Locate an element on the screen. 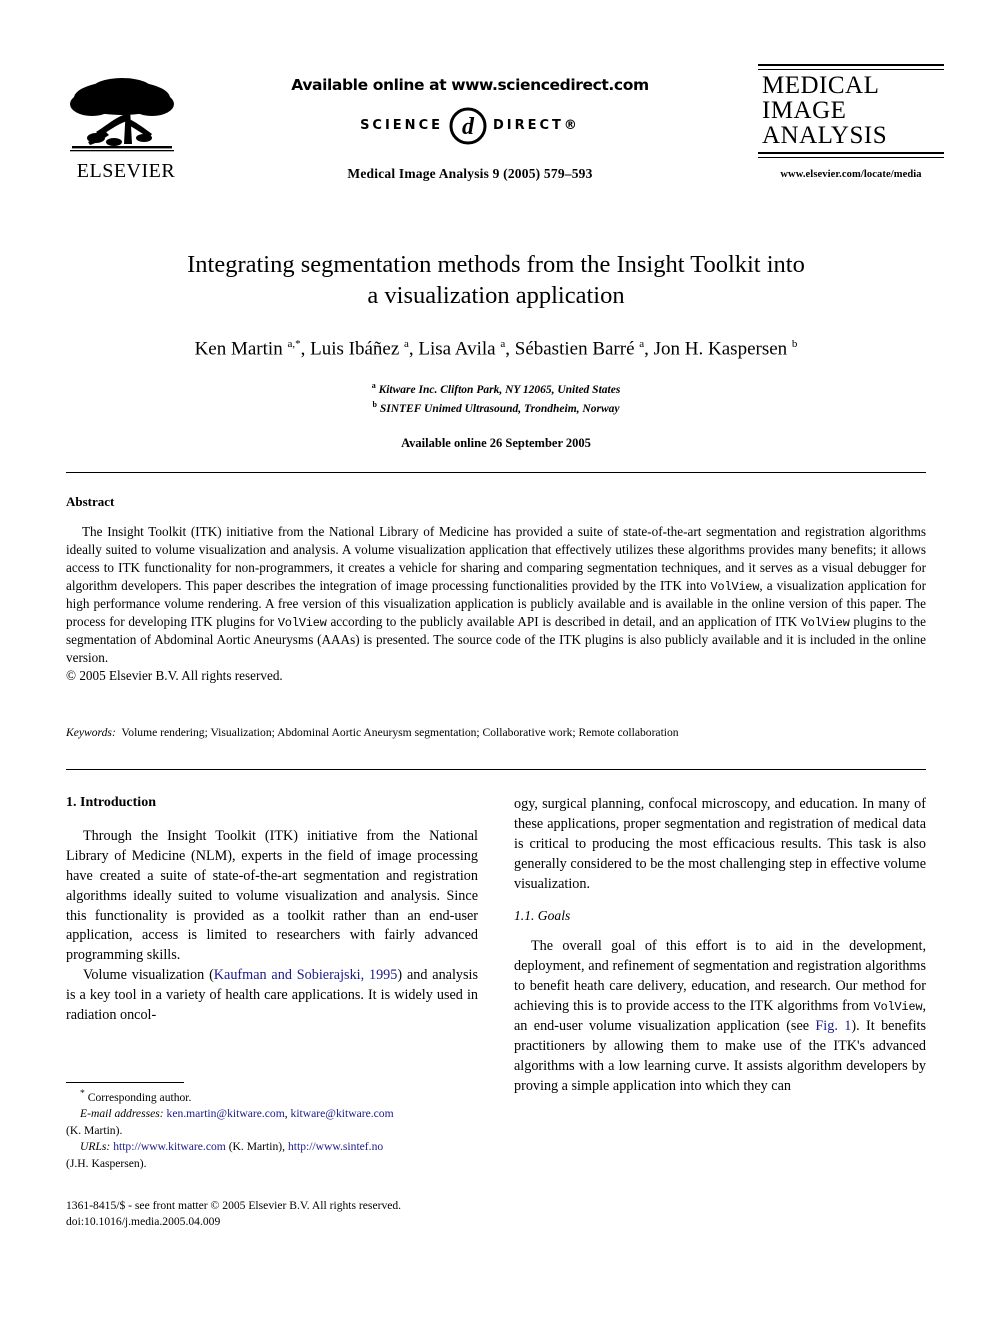 The image size is (992, 1323). elsevier-tree-icon is located at coordinates (122, 115).